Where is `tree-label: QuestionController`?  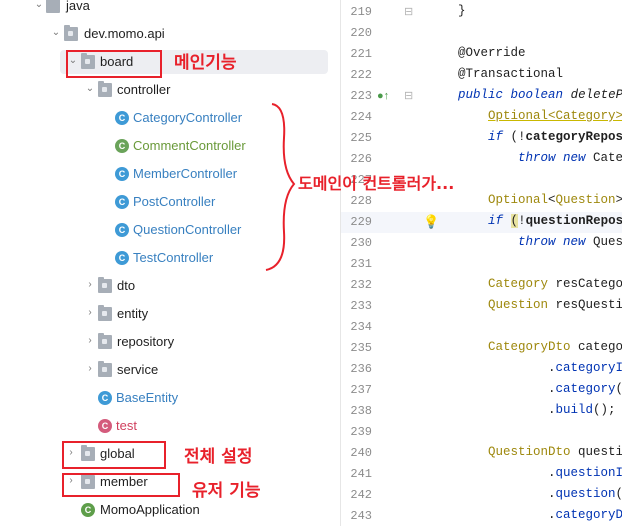 tree-label: QuestionController is located at coordinates (187, 229).